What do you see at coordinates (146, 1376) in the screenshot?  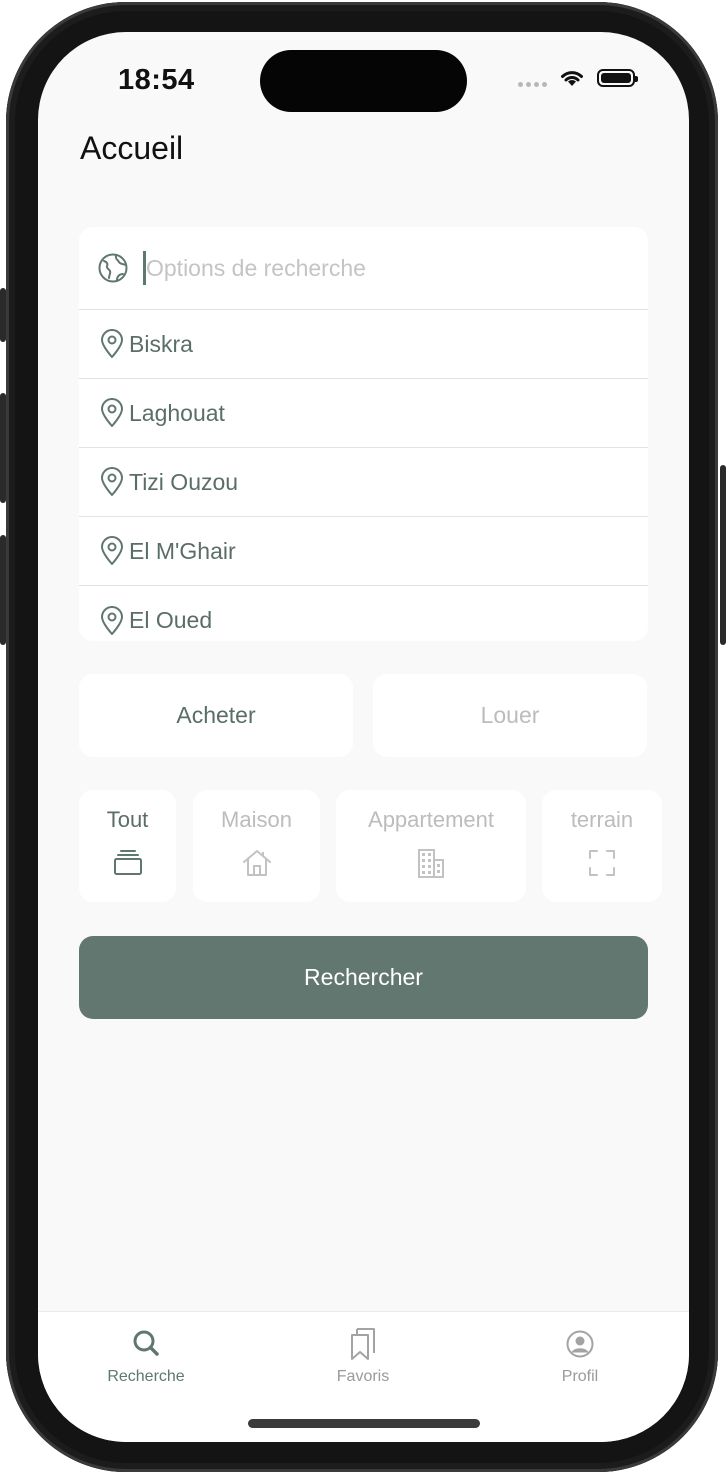 I see `tab-label: Recherche` at bounding box center [146, 1376].